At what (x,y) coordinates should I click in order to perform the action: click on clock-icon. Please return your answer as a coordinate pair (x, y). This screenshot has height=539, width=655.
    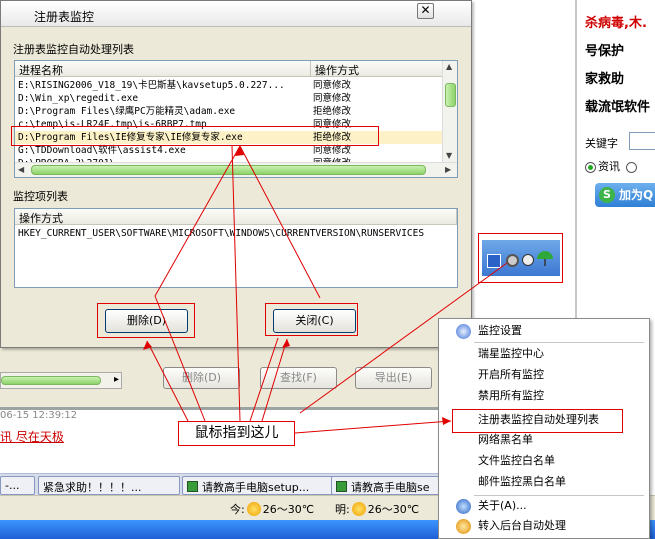
    Looking at the image, I should click on (528, 260).